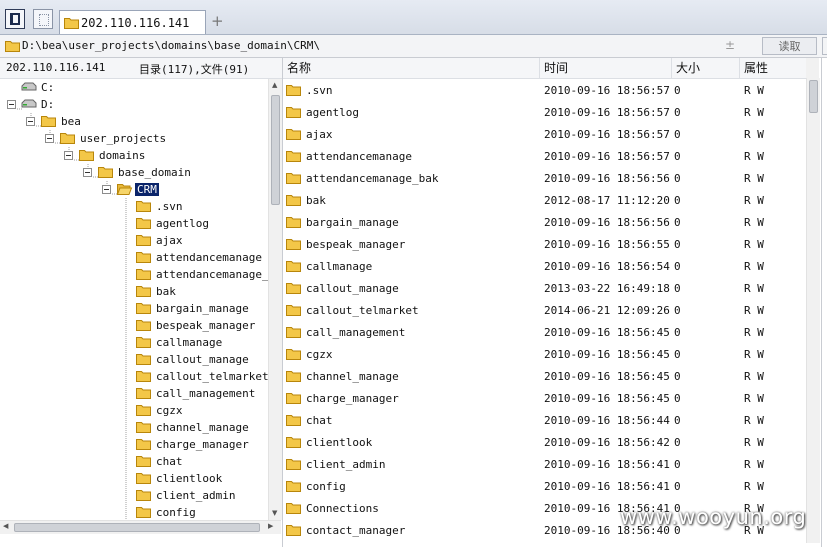 The width and height of the screenshot is (827, 547). What do you see at coordinates (15, 19) in the screenshot?
I see `panel-toggle-button` at bounding box center [15, 19].